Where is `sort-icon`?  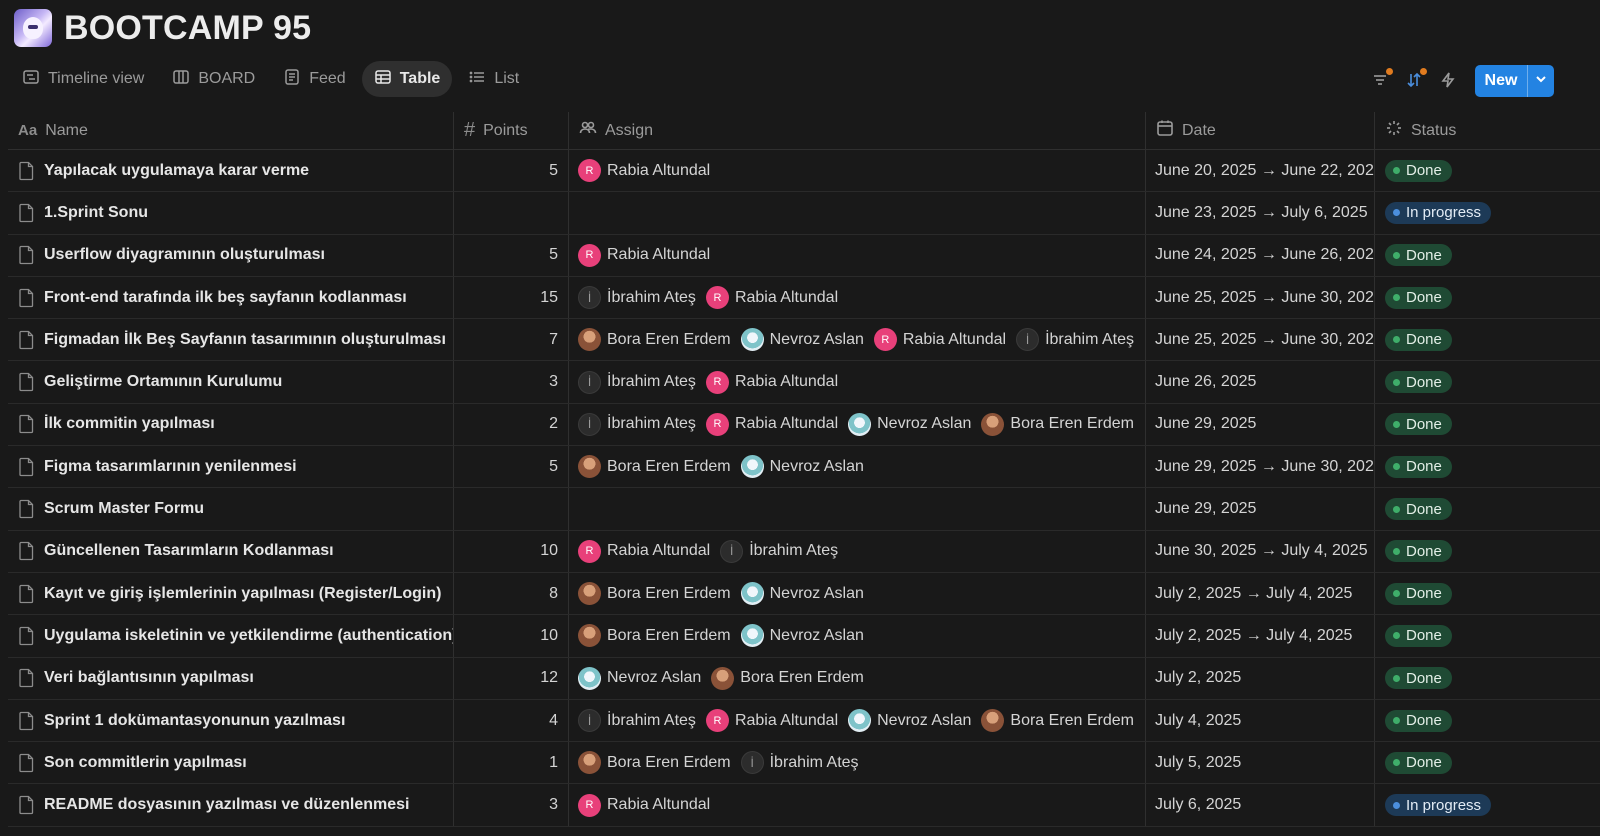
sort-icon is located at coordinates (1415, 79).